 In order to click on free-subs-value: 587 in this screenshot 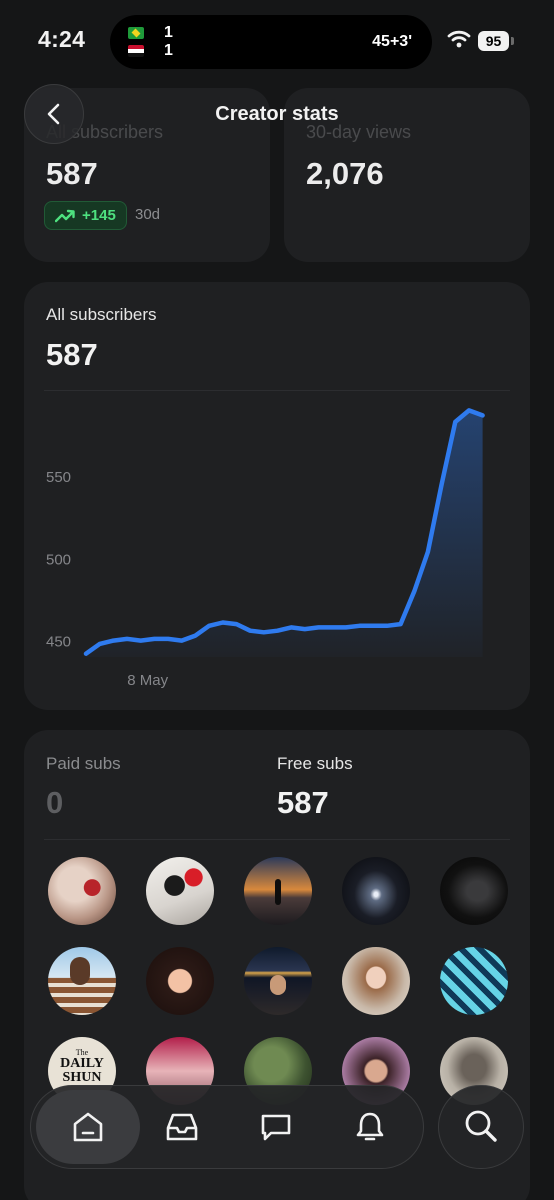, I will do `click(303, 802)`.